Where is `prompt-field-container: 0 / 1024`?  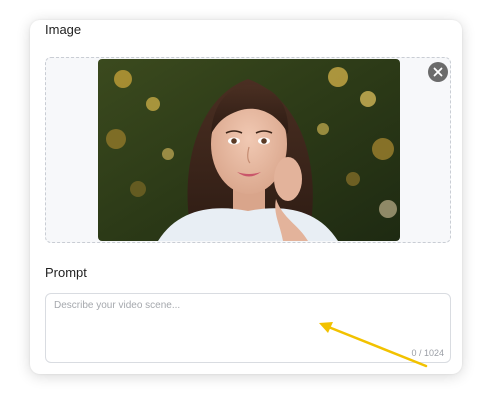 prompt-field-container: 0 / 1024 is located at coordinates (248, 328).